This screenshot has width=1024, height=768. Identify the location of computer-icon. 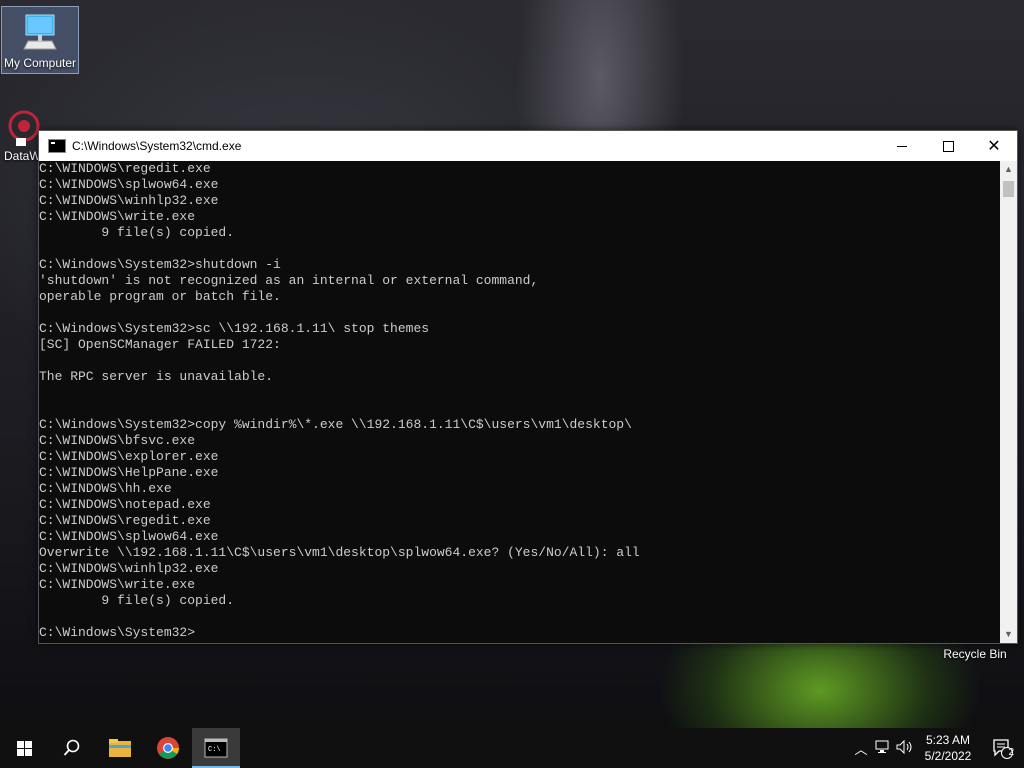
(40, 32).